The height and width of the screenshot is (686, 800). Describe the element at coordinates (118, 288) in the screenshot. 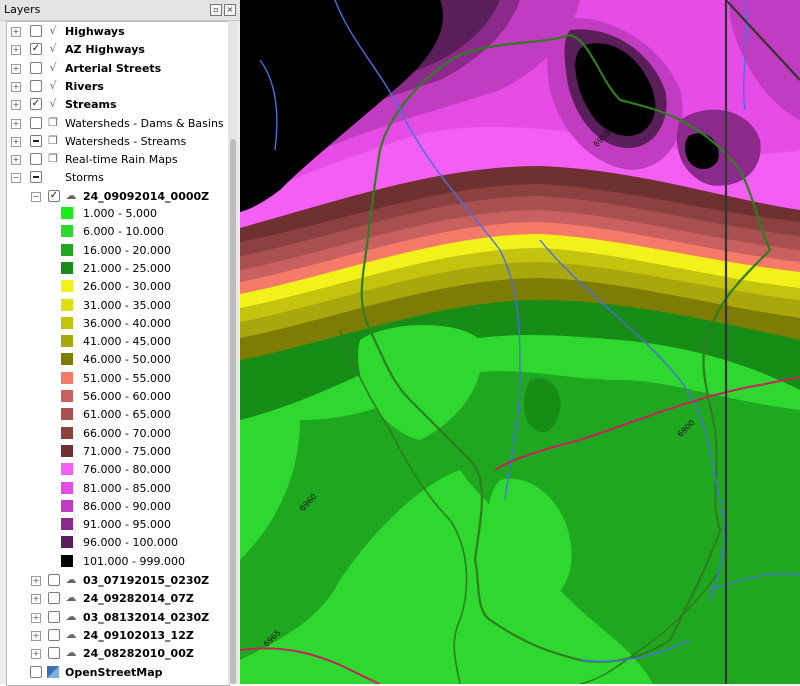

I see `legend-item: 26.000 - 30.000` at that location.